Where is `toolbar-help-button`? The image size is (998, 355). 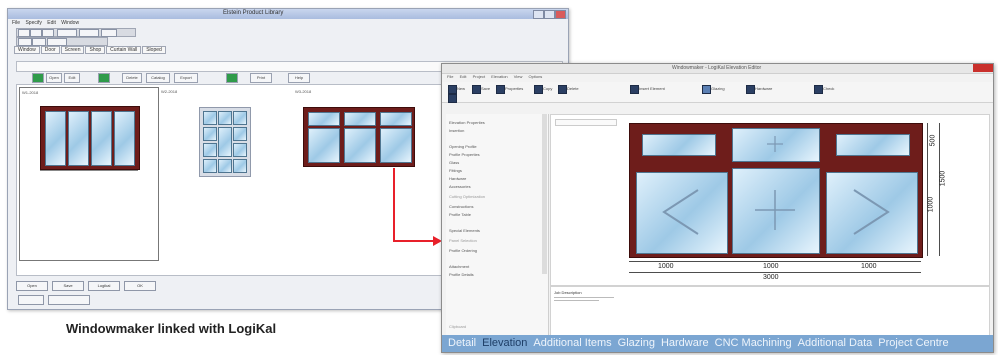 toolbar-help-button is located at coordinates (109, 33).